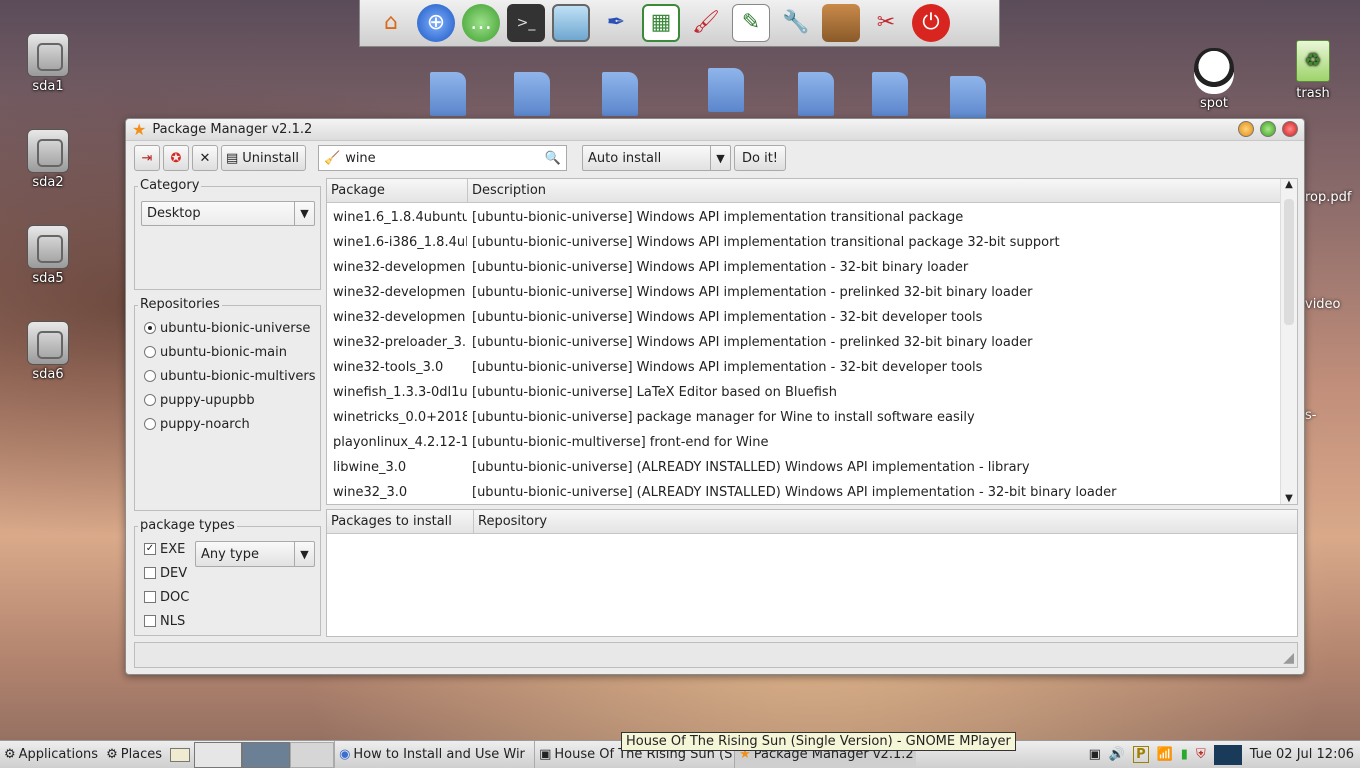 Image resolution: width=1360 pixels, height=768 pixels. I want to click on minimize-button, so click(1246, 129).